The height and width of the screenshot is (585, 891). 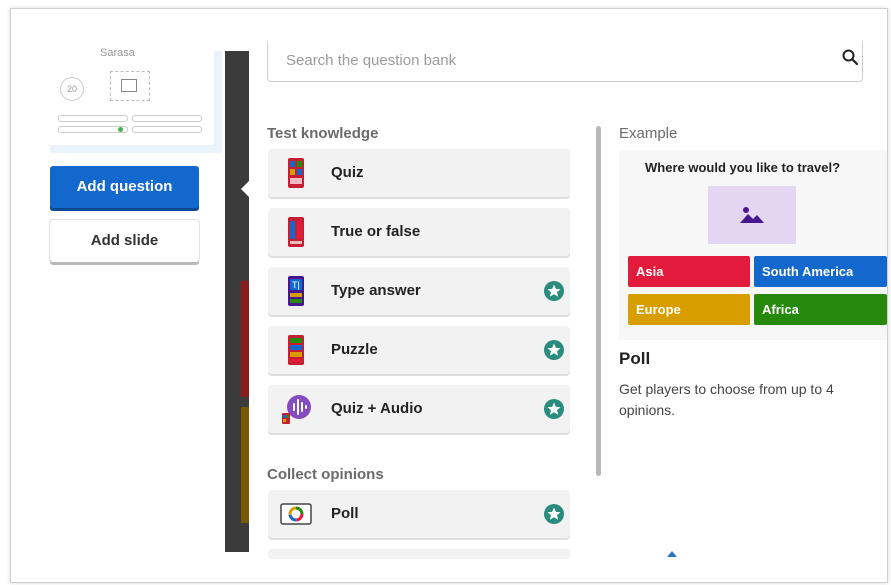 I want to click on example-type-title: Poll, so click(x=635, y=358).